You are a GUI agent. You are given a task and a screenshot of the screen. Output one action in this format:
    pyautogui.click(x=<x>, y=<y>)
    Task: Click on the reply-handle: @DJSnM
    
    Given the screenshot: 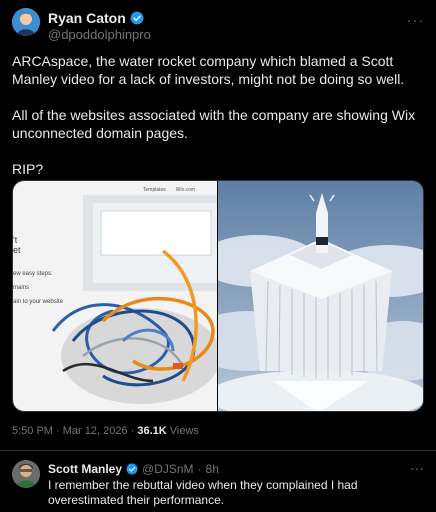 What is the action you would take?
    pyautogui.click(x=168, y=469)
    